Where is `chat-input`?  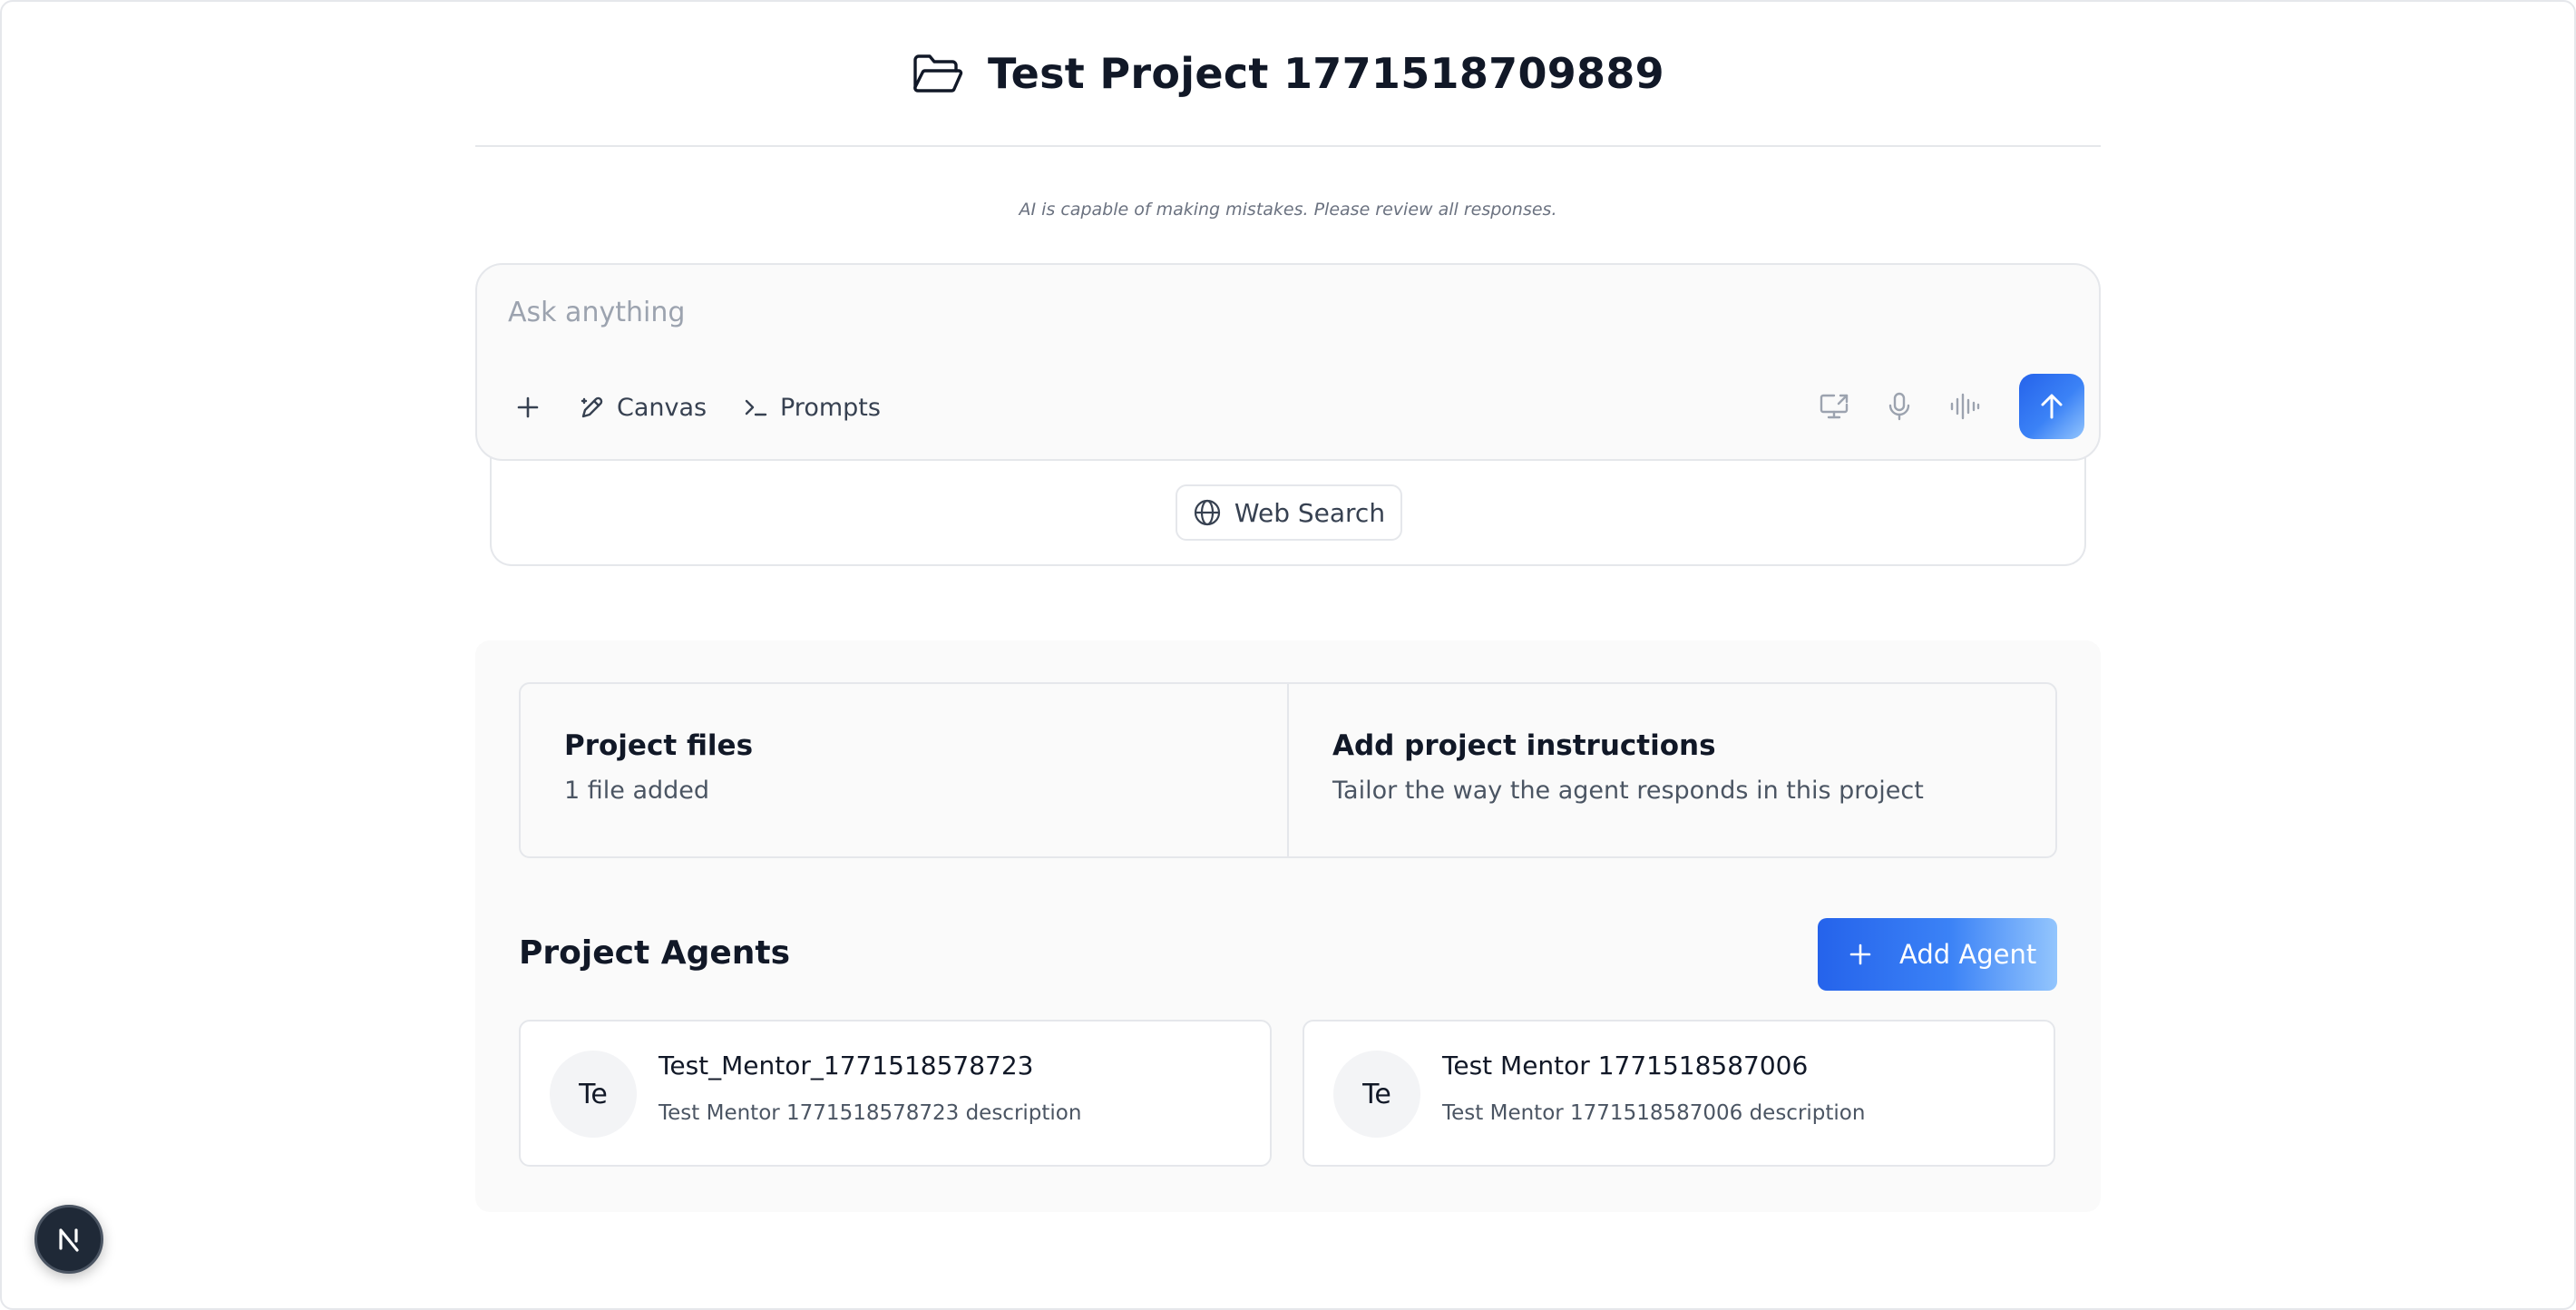
chat-input is located at coordinates (1233, 312).